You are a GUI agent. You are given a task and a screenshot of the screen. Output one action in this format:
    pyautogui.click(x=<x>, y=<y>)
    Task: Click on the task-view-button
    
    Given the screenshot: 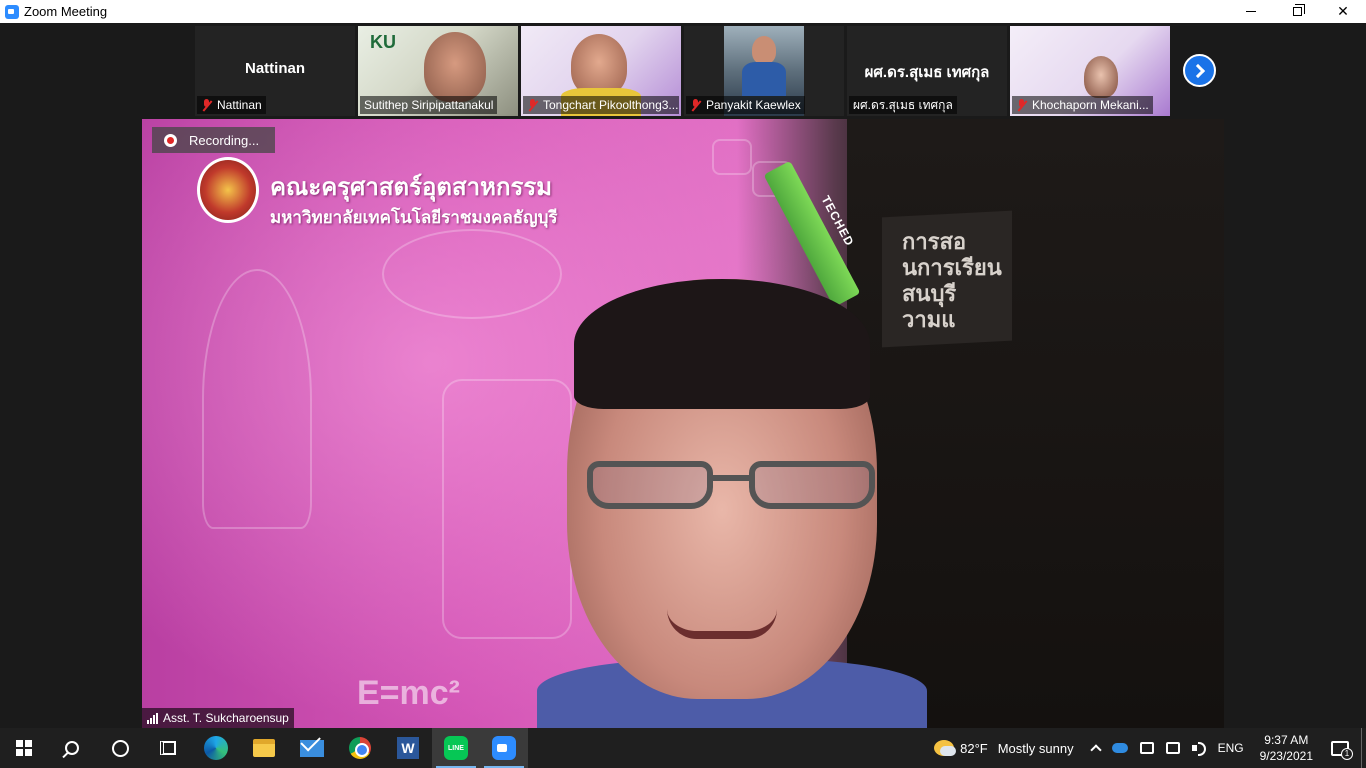 What is the action you would take?
    pyautogui.click(x=168, y=748)
    